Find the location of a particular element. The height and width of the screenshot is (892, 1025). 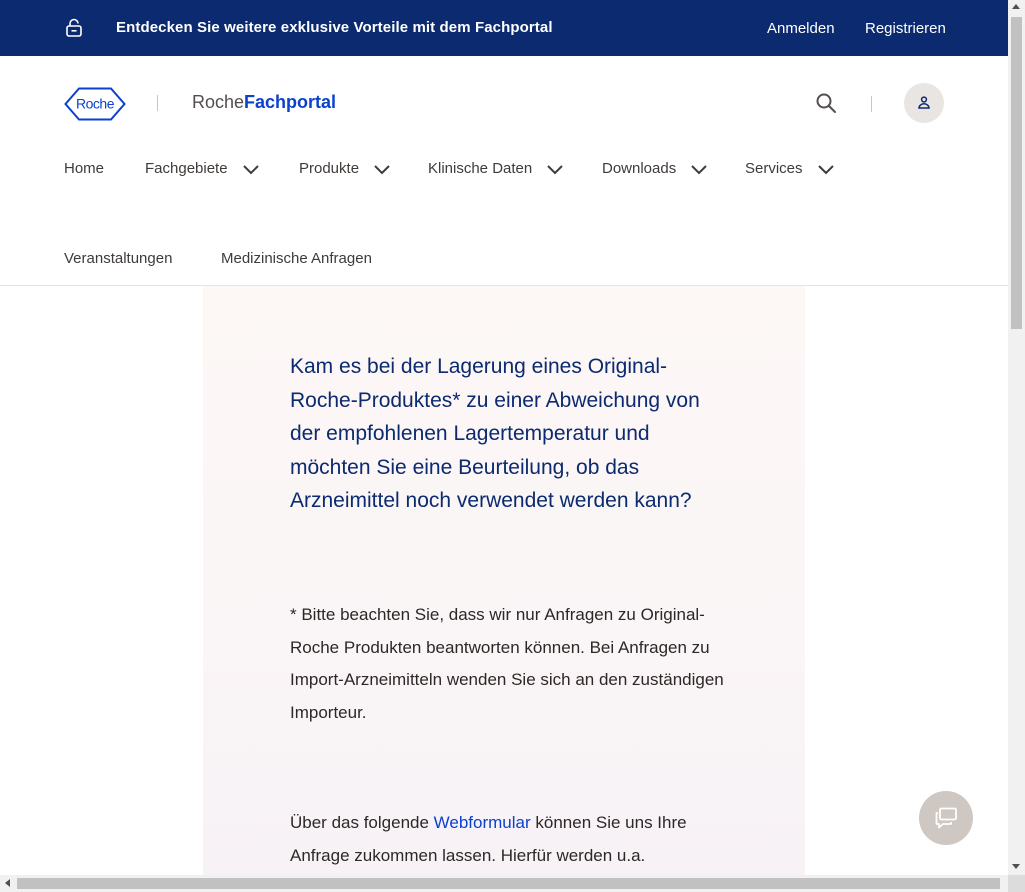

portal-name: RocheFachportal is located at coordinates (264, 102).